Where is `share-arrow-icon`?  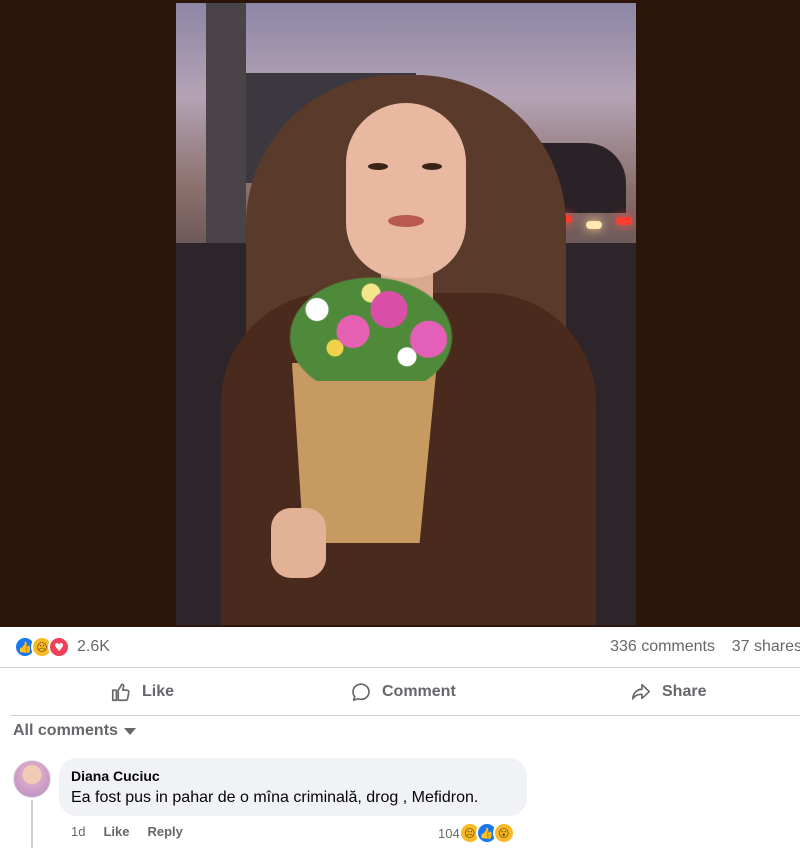
share-arrow-icon is located at coordinates (641, 692).